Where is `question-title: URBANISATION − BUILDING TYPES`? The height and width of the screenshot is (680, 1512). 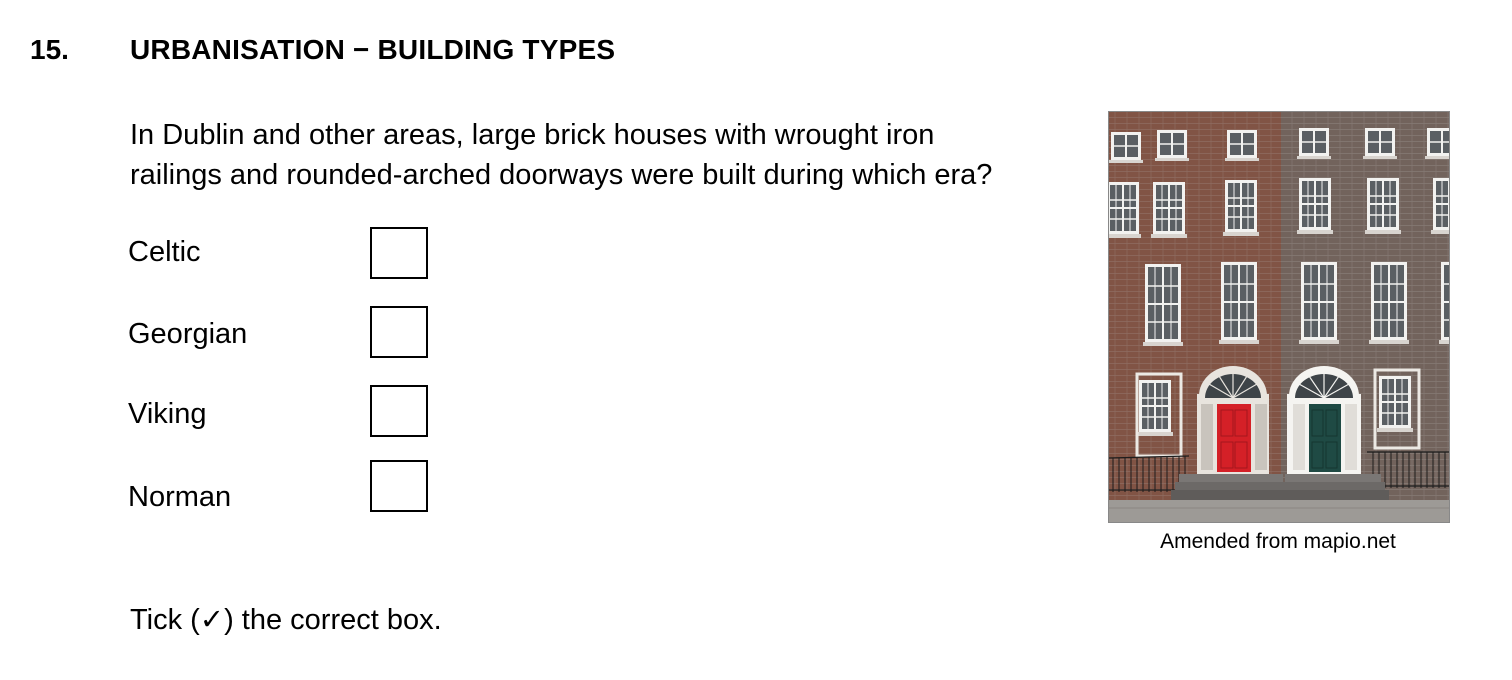
question-title: URBANISATION − BUILDING TYPES is located at coordinates (373, 49).